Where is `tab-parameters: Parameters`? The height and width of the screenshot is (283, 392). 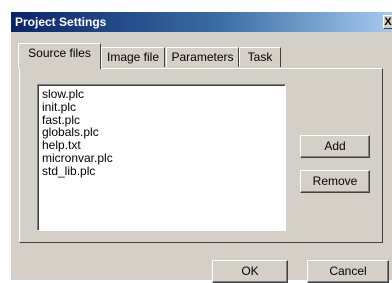
tab-parameters: Parameters is located at coordinates (202, 57).